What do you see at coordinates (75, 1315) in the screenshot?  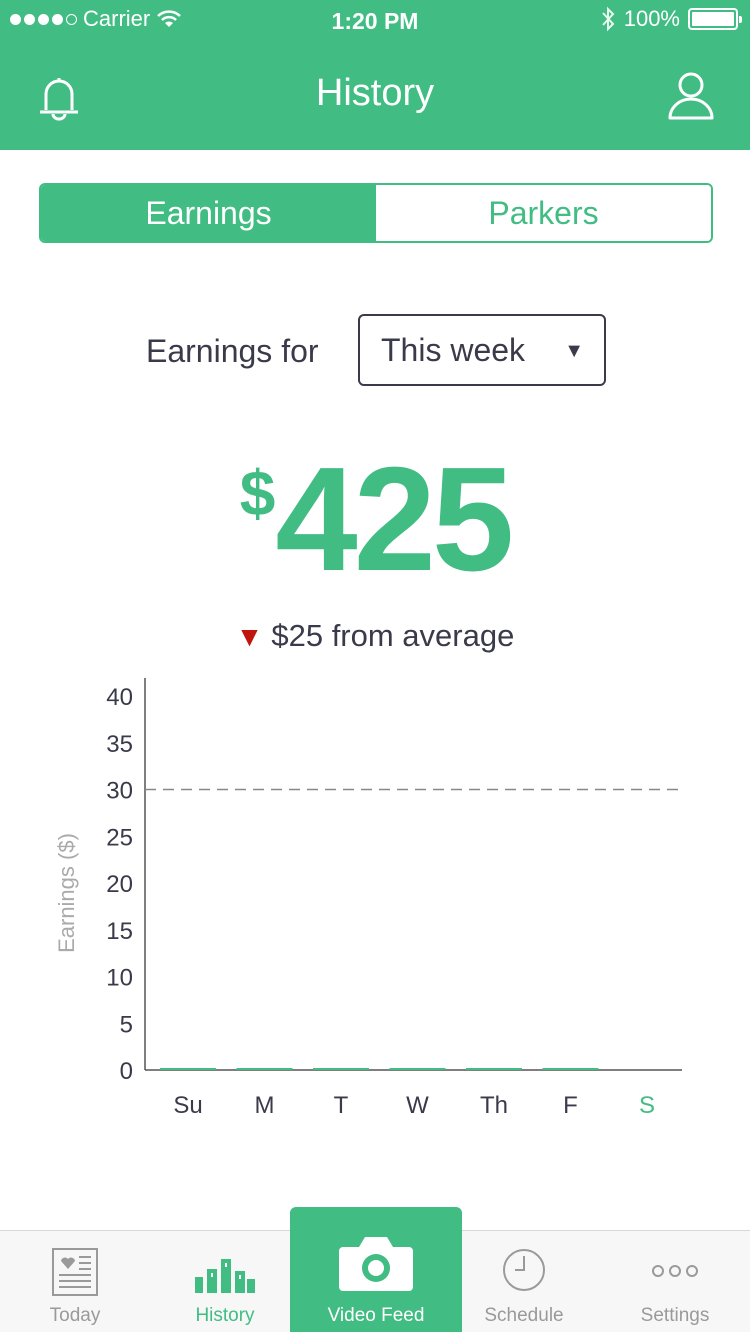 I see `tabbar-label-today: Today` at bounding box center [75, 1315].